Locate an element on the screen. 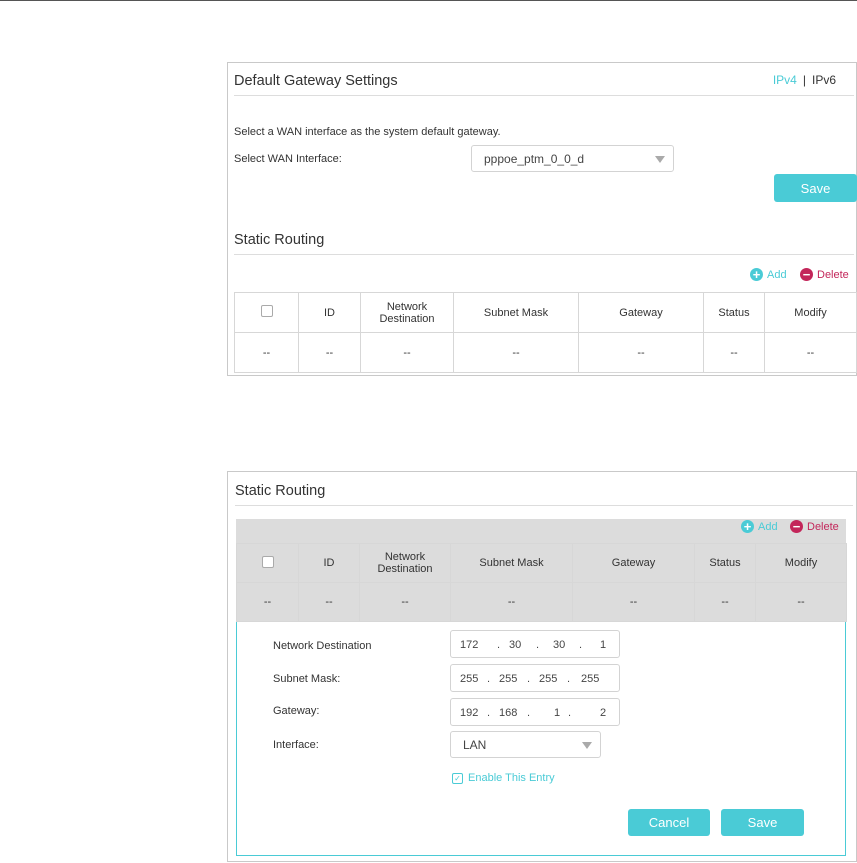 The image size is (857, 863). interface-label: Interface: is located at coordinates (296, 745).